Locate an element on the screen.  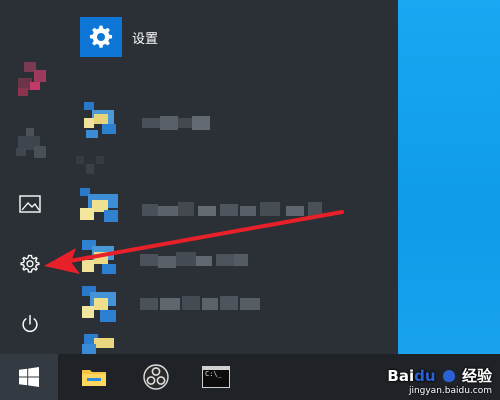
watermark-url: jingyan.baidu.com is located at coordinates (450, 391).